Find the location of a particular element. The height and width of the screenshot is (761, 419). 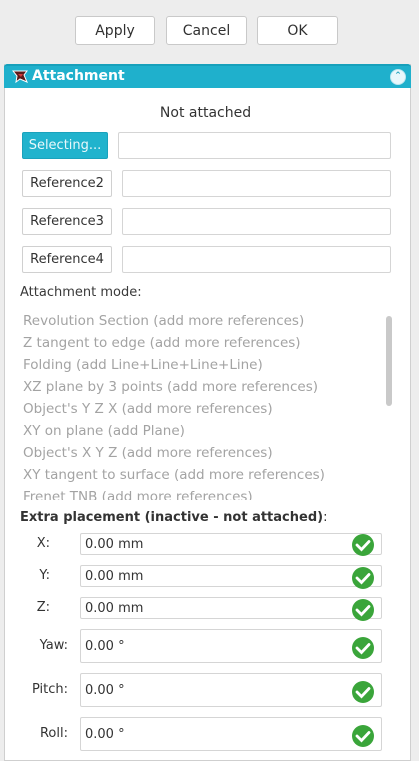

attachment-panel-header: Attachment ⌃ is located at coordinates (207, 76).